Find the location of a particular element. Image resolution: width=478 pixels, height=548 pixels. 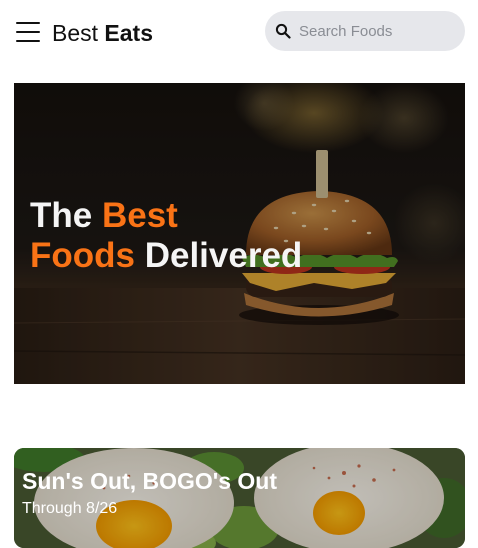

search-icon is located at coordinates (283, 31).